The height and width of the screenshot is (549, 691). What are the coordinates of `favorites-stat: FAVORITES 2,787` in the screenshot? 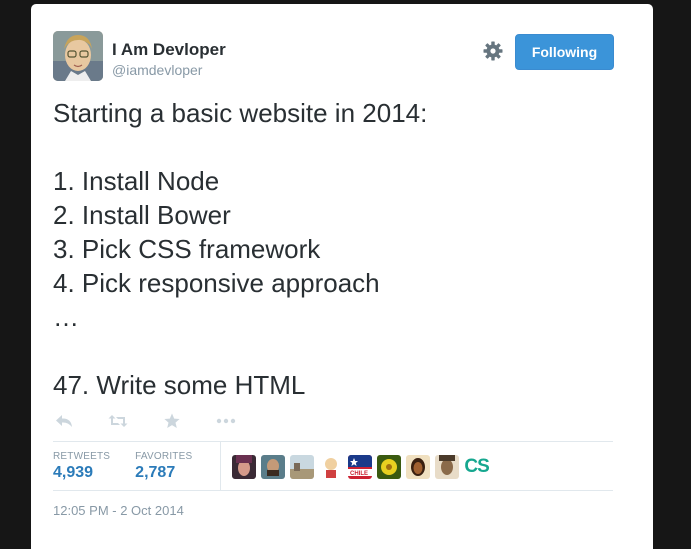 It's located at (163, 466).